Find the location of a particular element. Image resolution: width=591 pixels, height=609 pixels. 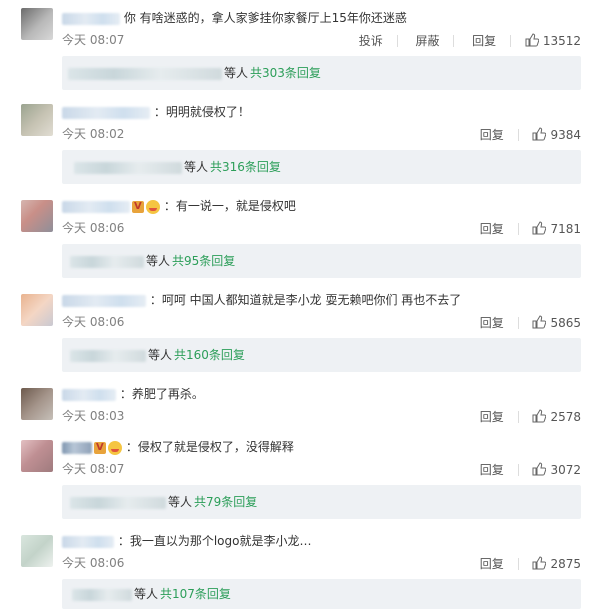

comment-text: ：侵权了就是侵权了，没得解释 is located at coordinates (209, 447).